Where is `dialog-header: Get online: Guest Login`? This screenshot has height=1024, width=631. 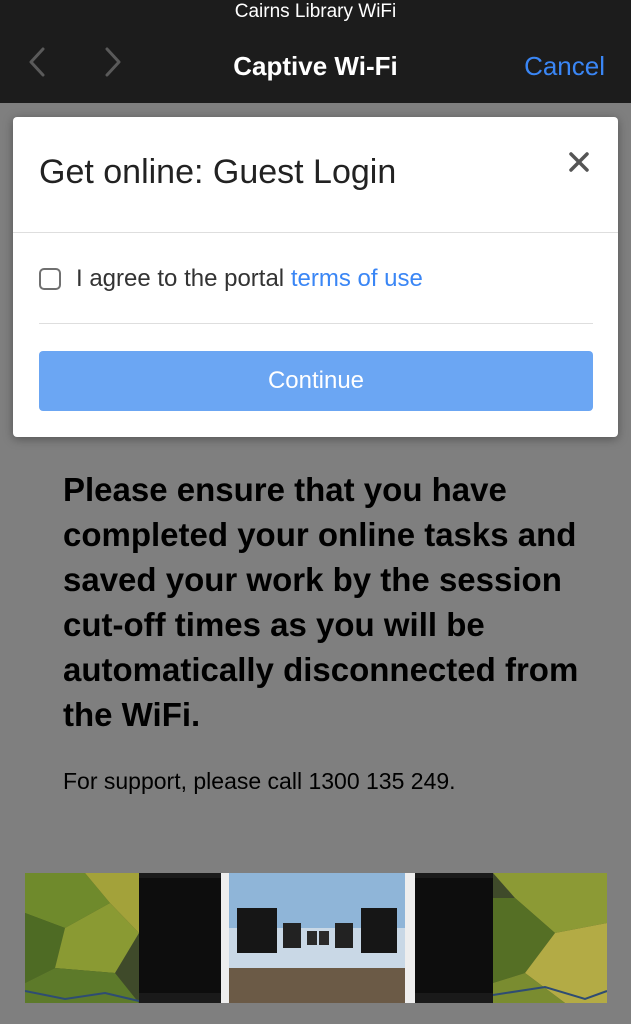 dialog-header: Get online: Guest Login is located at coordinates (315, 175).